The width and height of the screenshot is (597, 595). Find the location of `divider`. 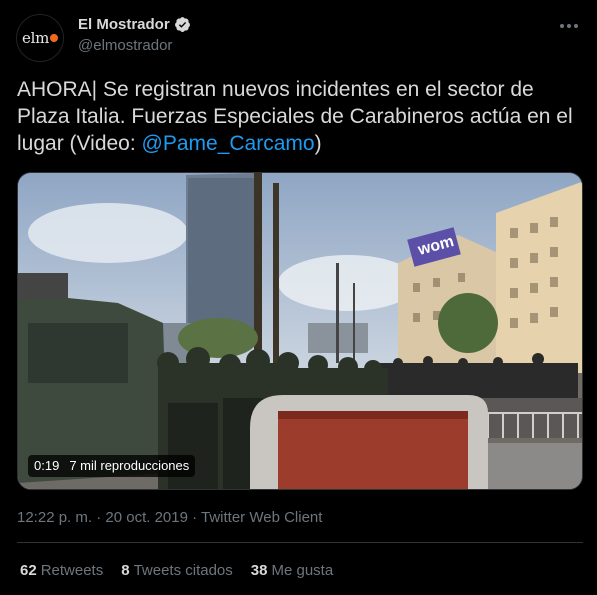

divider is located at coordinates (300, 542).